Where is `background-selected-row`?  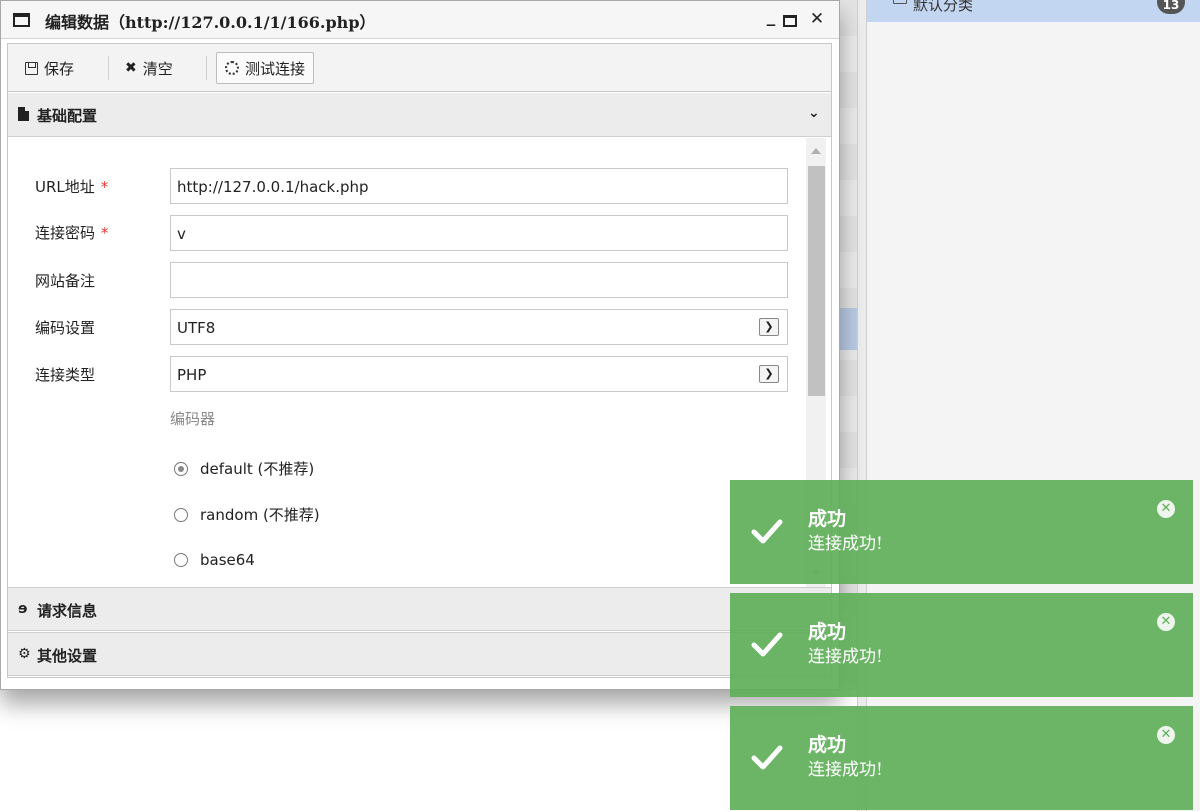
background-selected-row is located at coordinates (849, 329).